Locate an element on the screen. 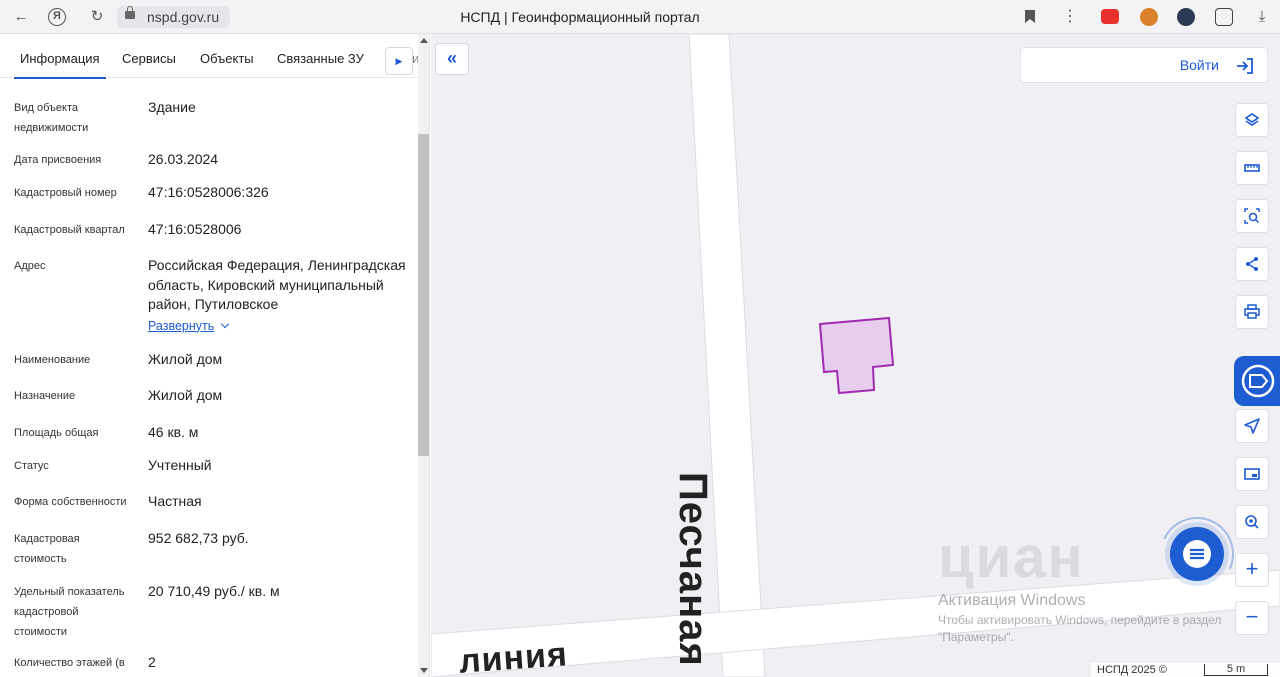 This screenshot has height=677, width=1280. ruler-button is located at coordinates (1252, 168).